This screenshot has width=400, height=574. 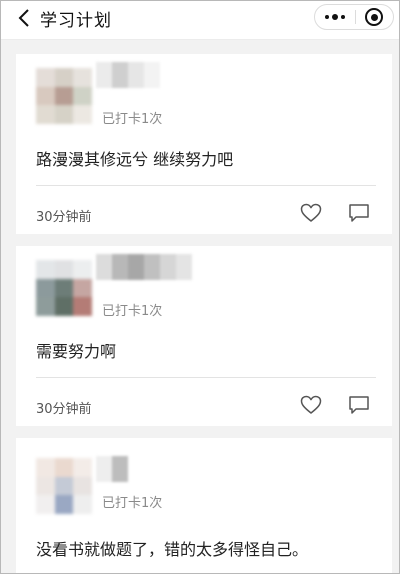 I want to click on post-content: 路漫漫其修远兮 继续努力吧, so click(x=135, y=159).